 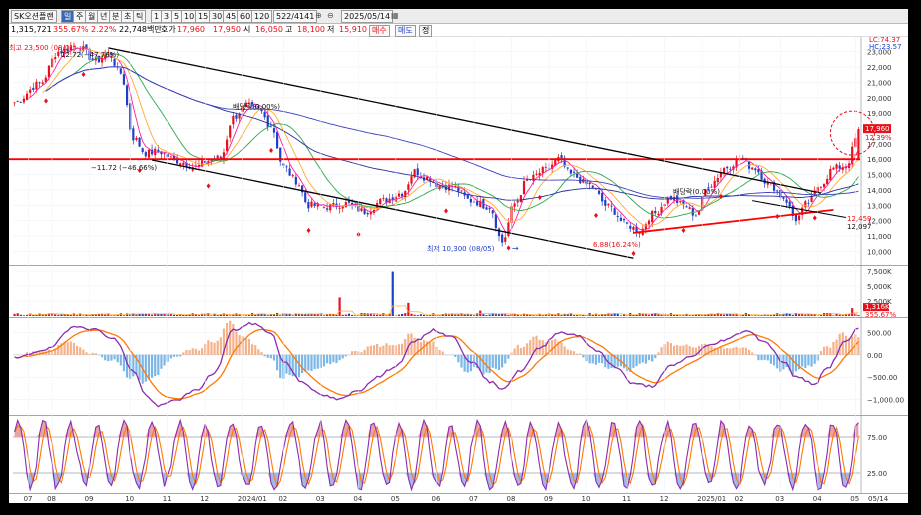 I want to click on stochastic-tick-label: 25.00, so click(x=877, y=474).